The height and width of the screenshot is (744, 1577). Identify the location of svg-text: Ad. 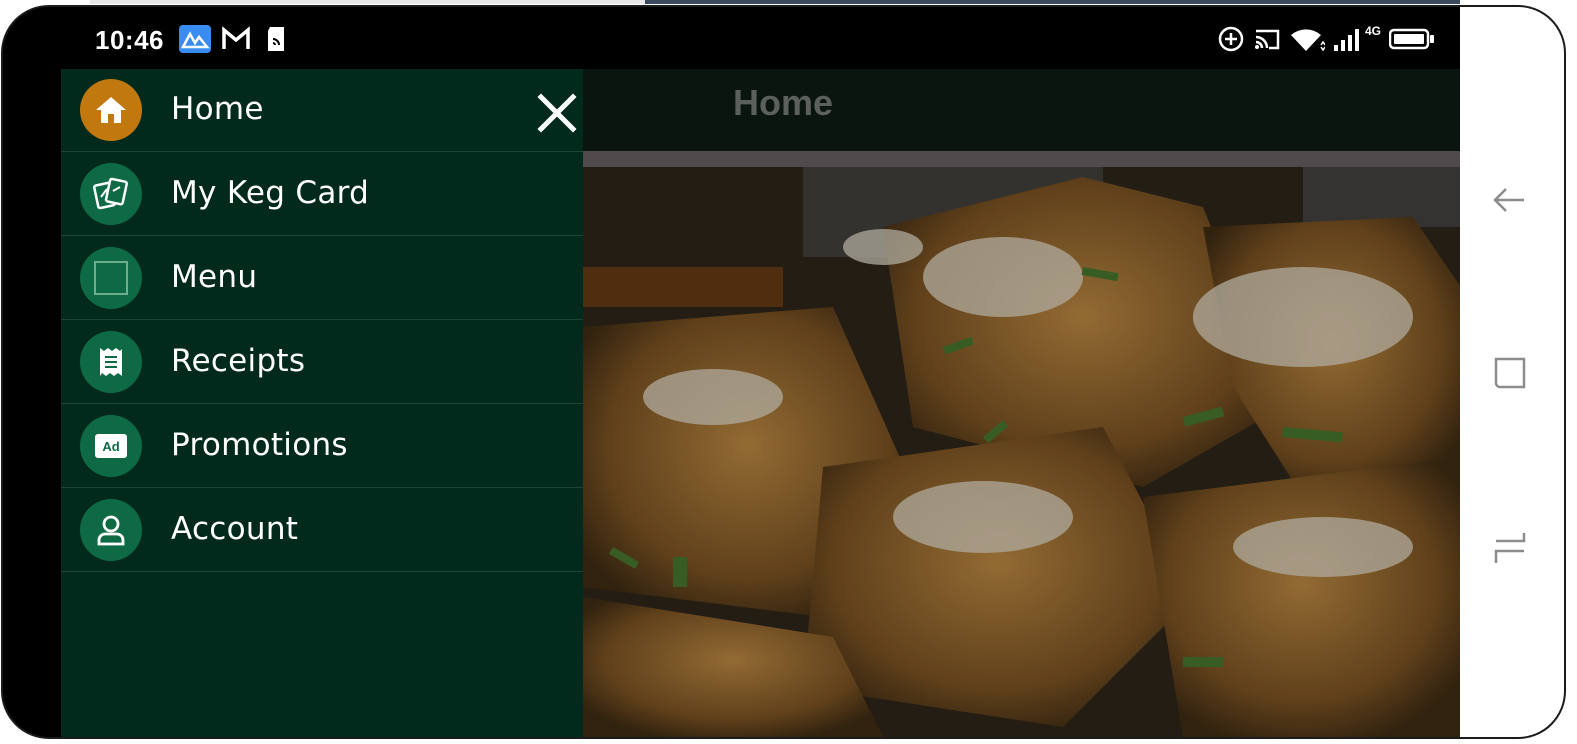
(110, 446).